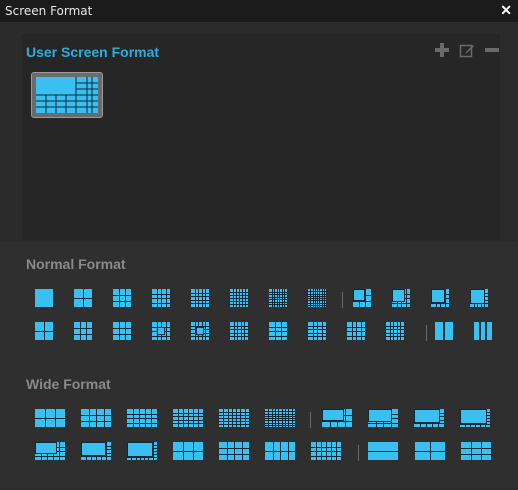  I want to click on edit-icon, so click(467, 50).